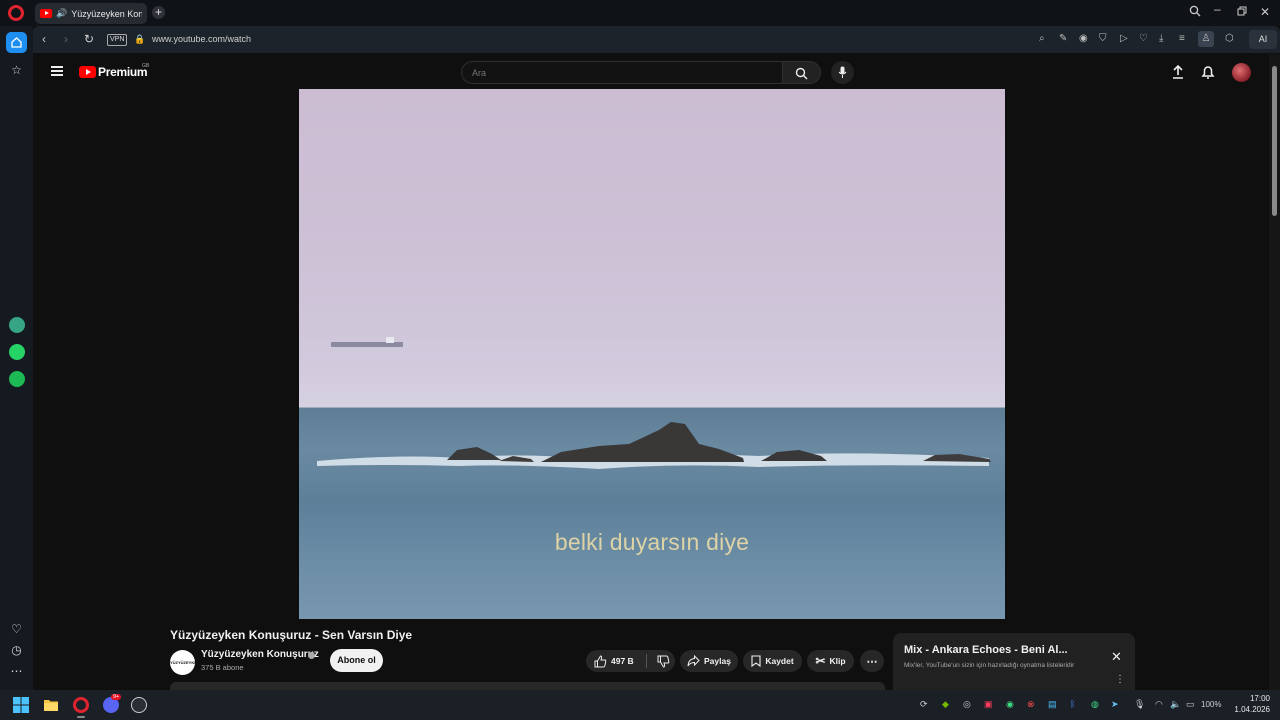  Describe the element at coordinates (222, 667) in the screenshot. I see `subscriber-count: 375 B abone` at that location.